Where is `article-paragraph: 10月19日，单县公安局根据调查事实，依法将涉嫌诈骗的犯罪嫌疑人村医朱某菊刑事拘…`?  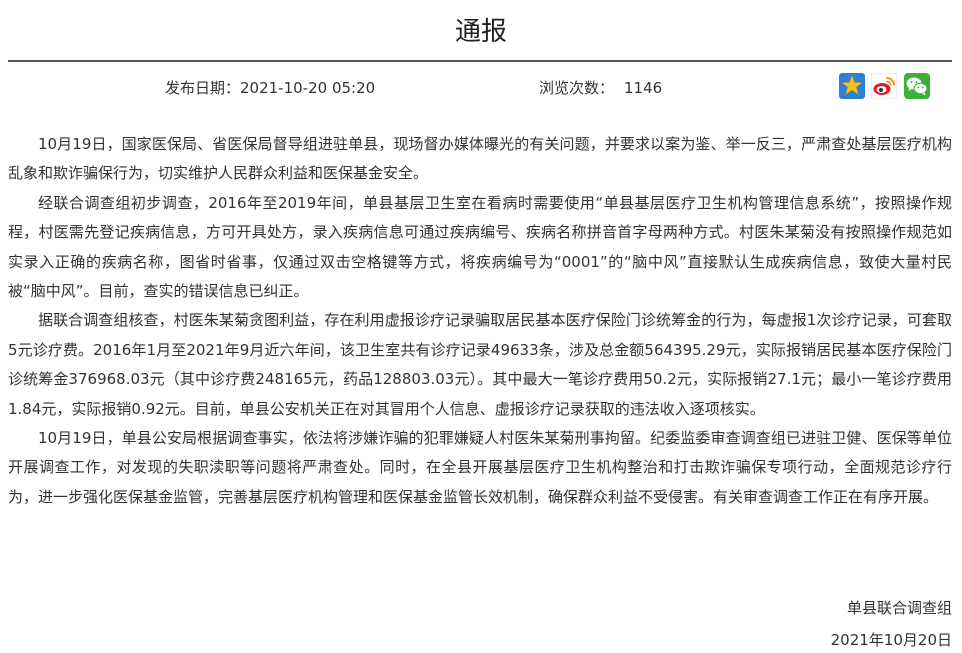
article-paragraph: 10月19日，单县公安局根据调查事实，依法将涉嫌诈骗的犯罪嫌疑人村医朱某菊刑事拘… is located at coordinates (480, 467).